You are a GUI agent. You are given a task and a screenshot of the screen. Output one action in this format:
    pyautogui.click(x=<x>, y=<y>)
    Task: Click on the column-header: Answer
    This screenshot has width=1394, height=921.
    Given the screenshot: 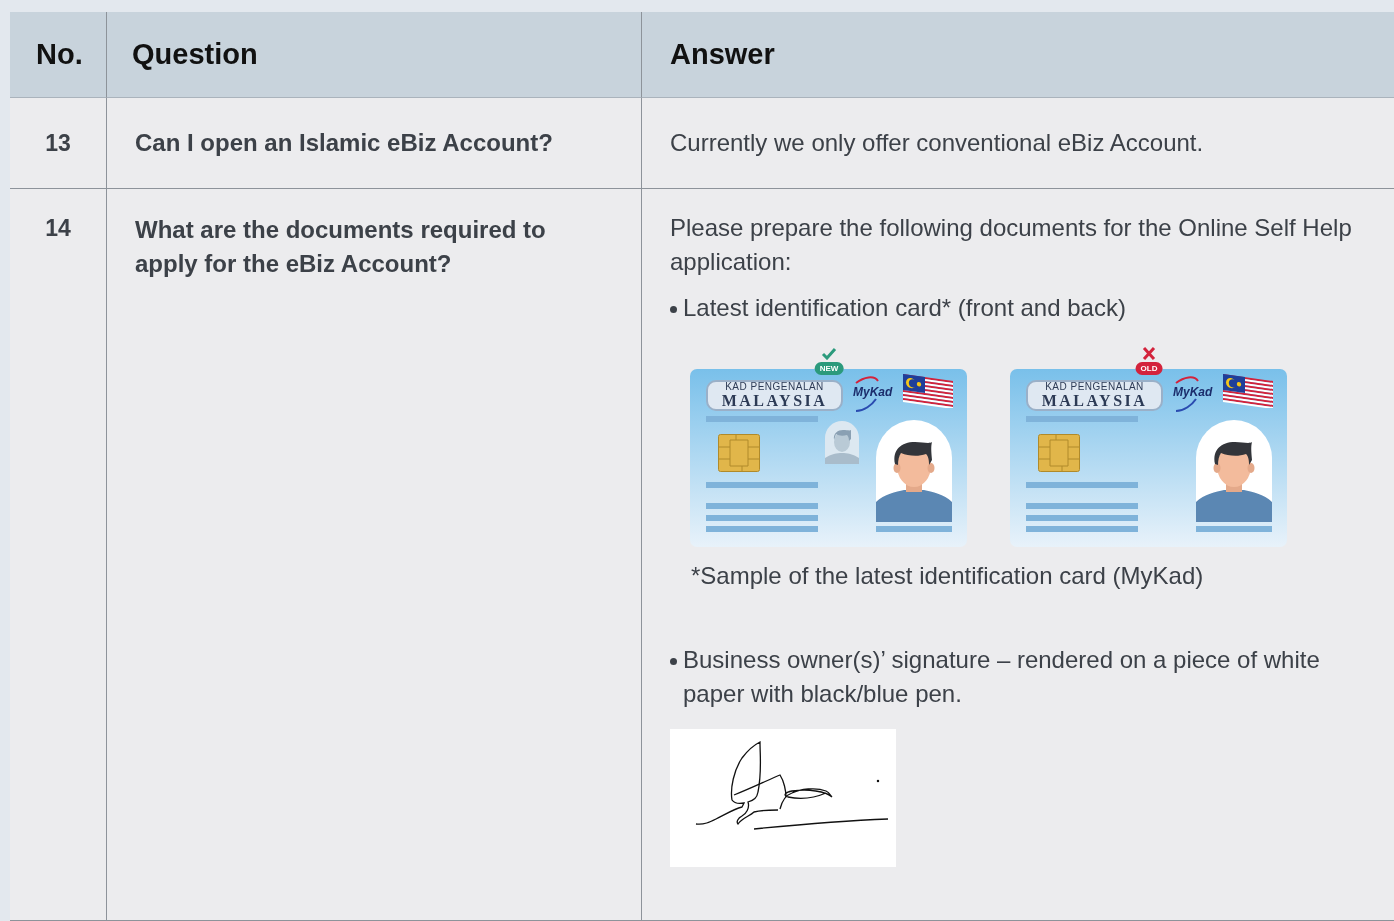 What is the action you would take?
    pyautogui.click(x=722, y=54)
    